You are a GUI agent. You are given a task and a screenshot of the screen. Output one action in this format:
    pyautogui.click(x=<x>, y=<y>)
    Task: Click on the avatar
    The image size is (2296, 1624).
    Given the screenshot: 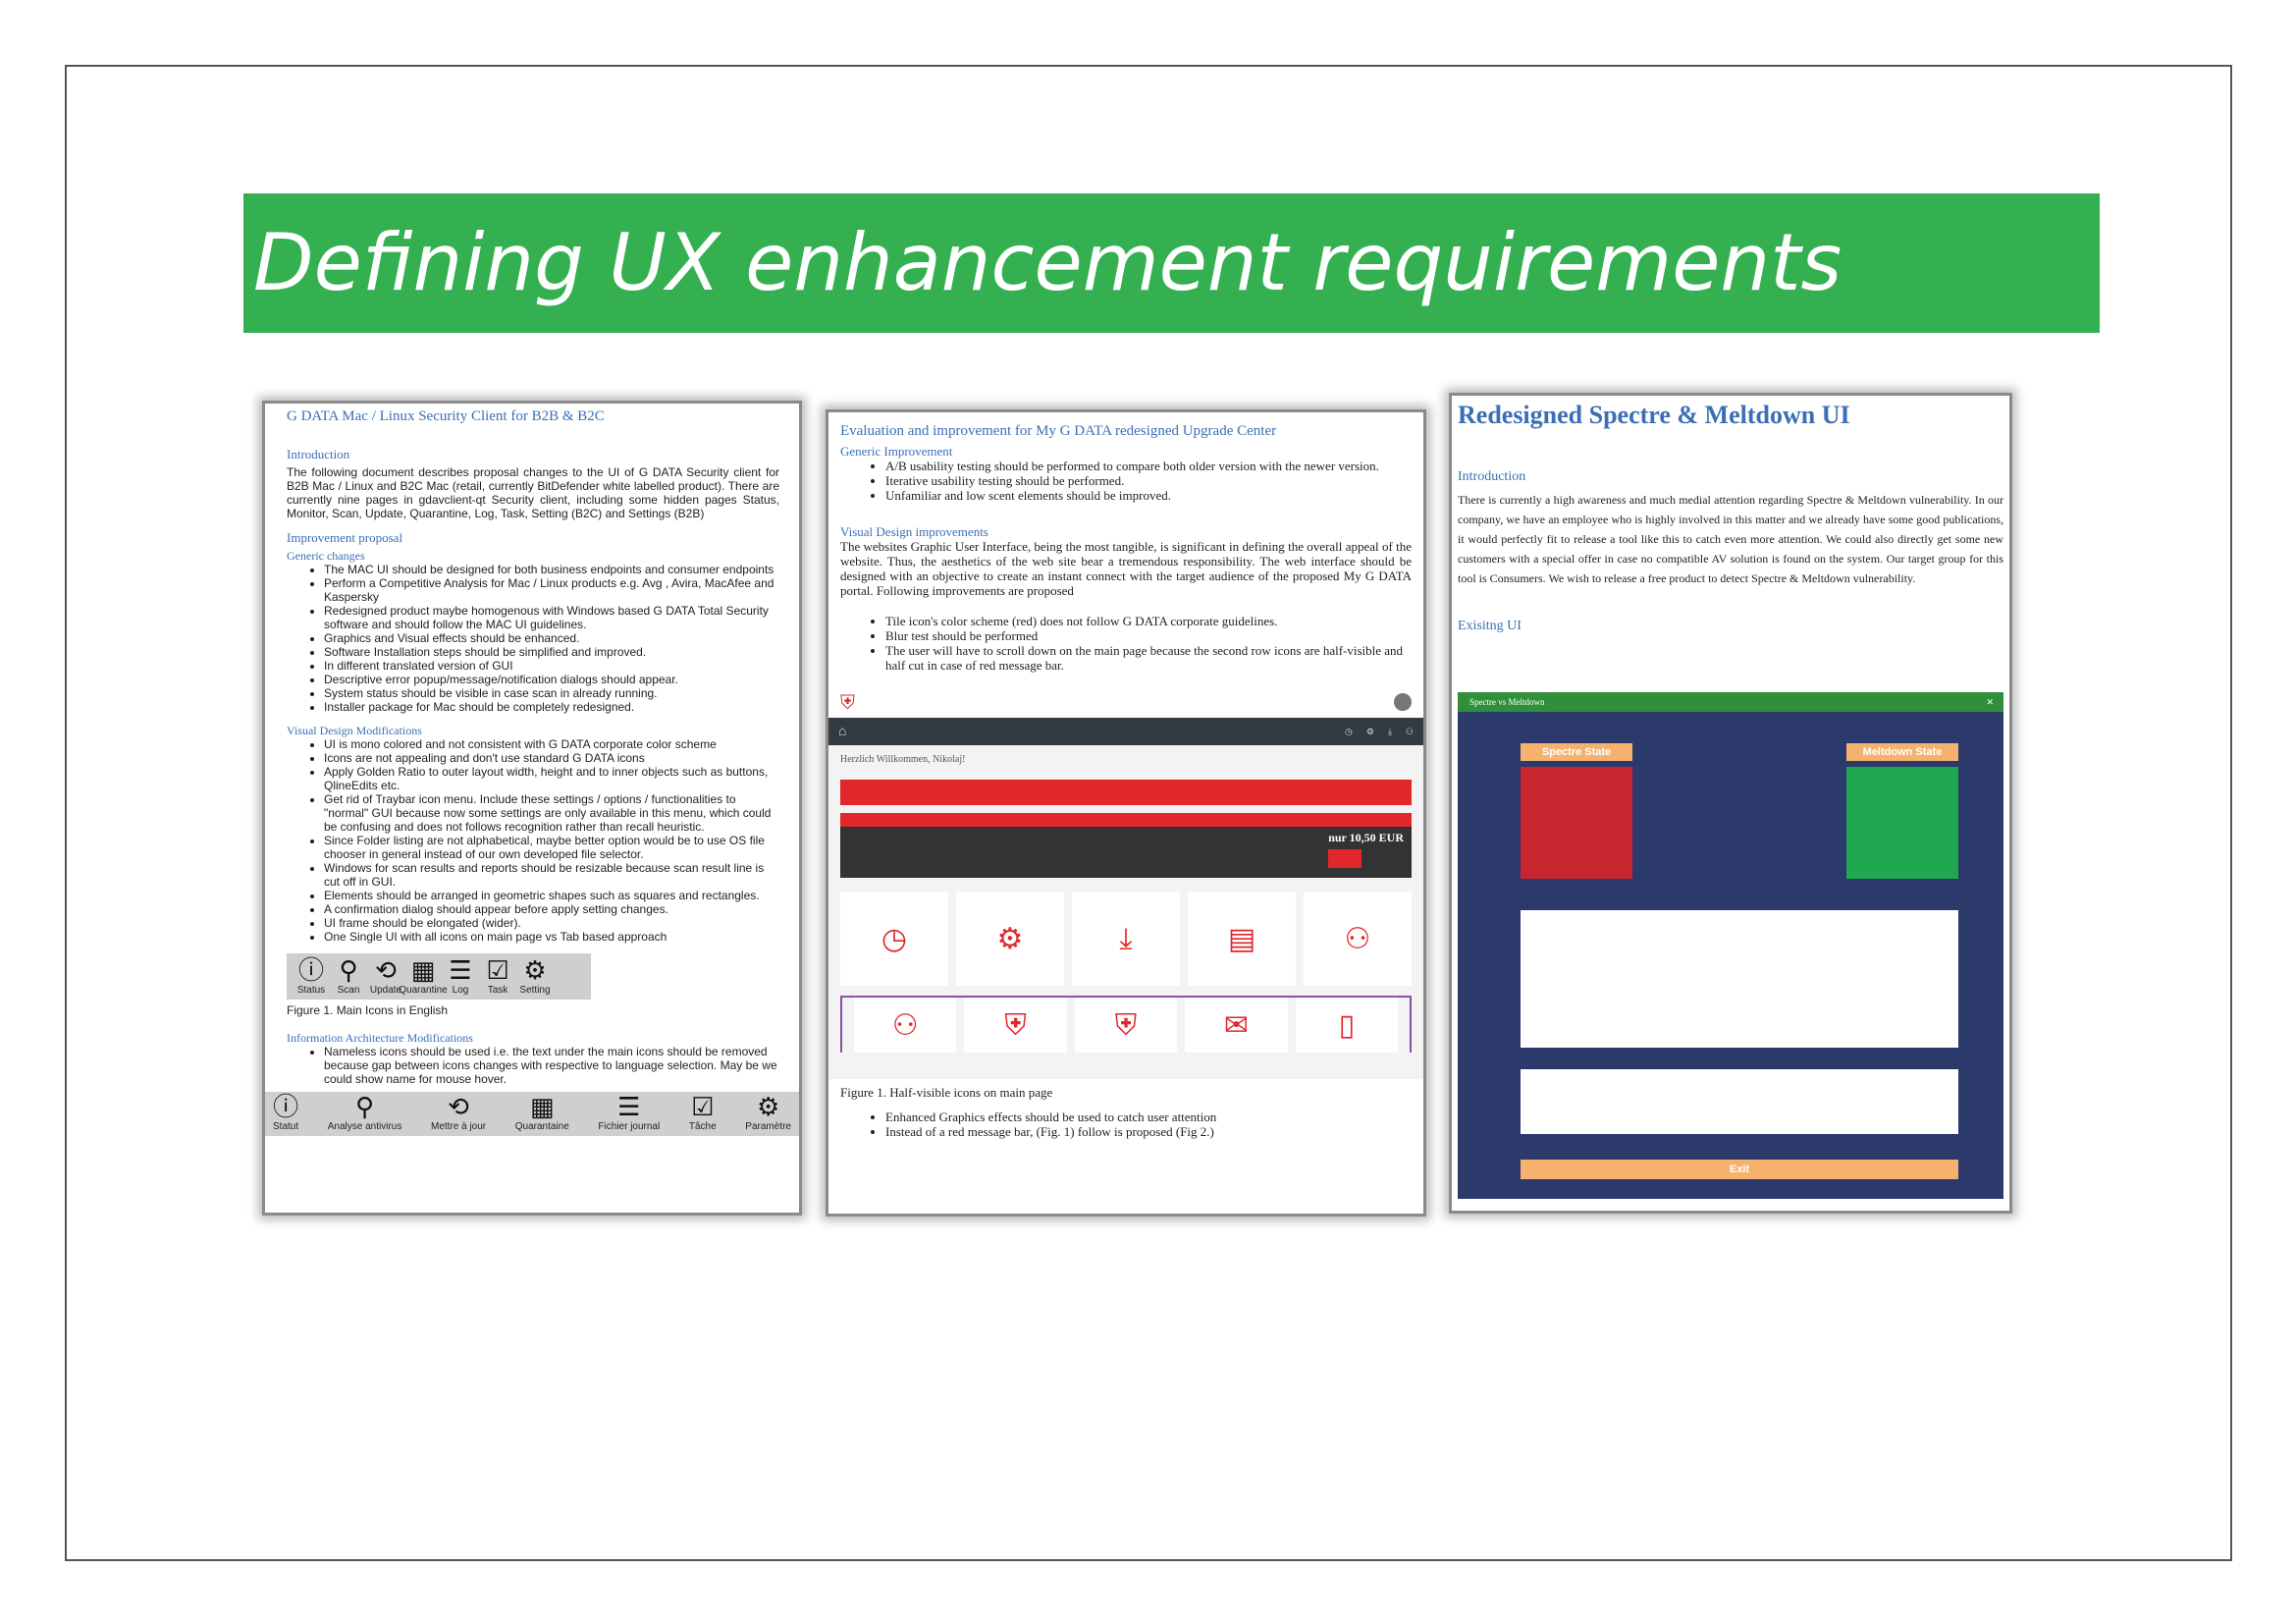 What is the action you would take?
    pyautogui.click(x=1403, y=702)
    